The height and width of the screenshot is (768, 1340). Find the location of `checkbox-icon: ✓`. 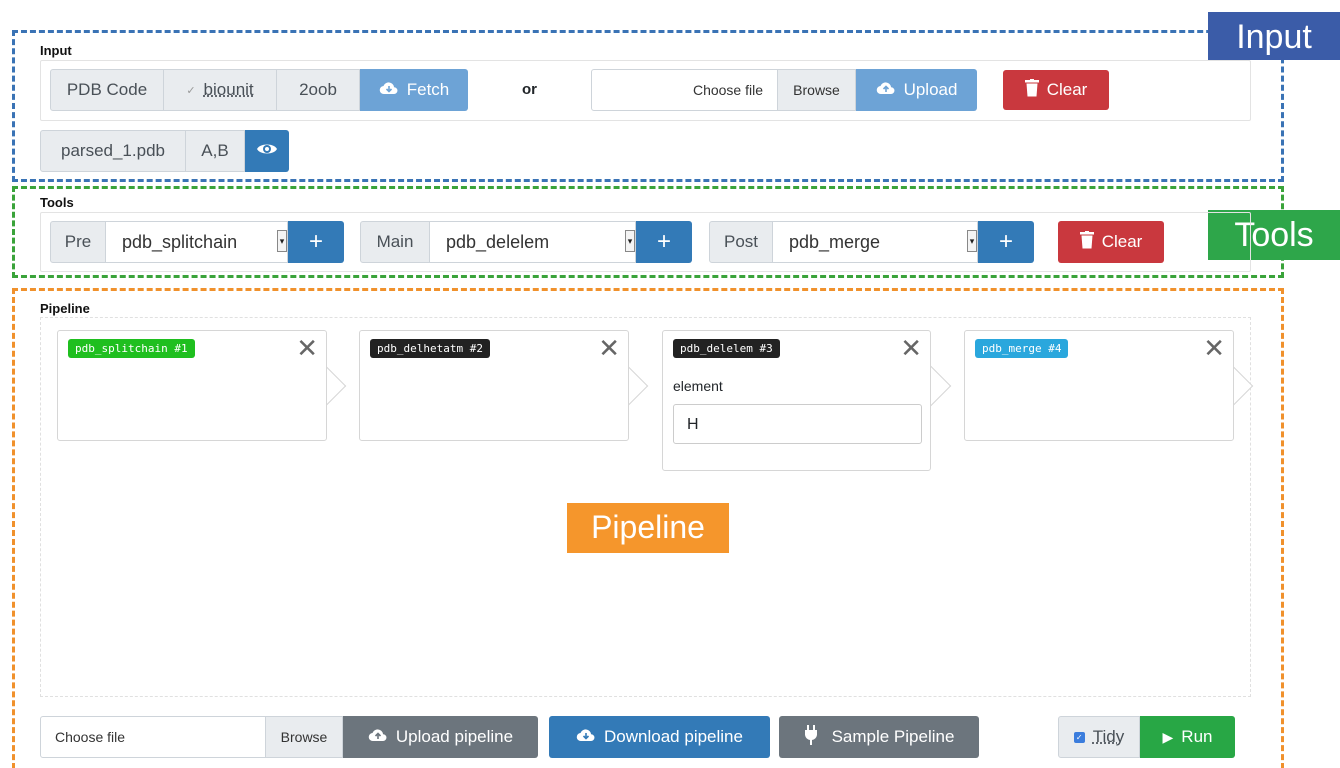

checkbox-icon: ✓ is located at coordinates (190, 90).